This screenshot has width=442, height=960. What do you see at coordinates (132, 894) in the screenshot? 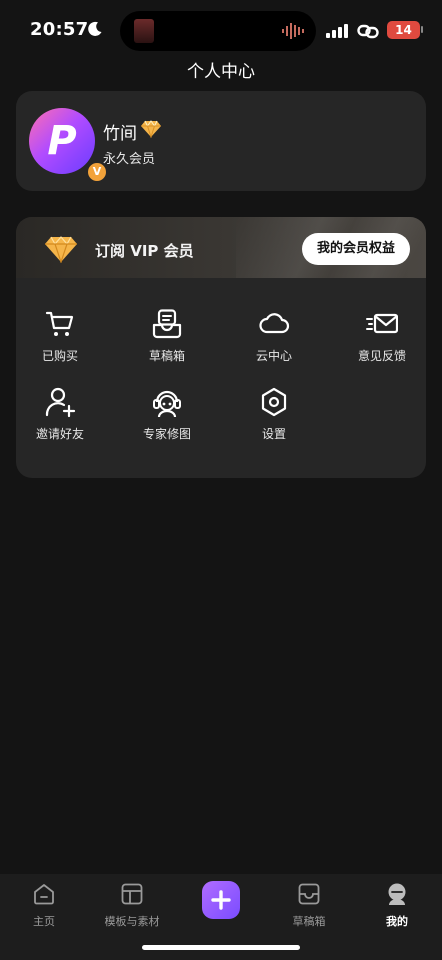
I see `template-icon` at bounding box center [132, 894].